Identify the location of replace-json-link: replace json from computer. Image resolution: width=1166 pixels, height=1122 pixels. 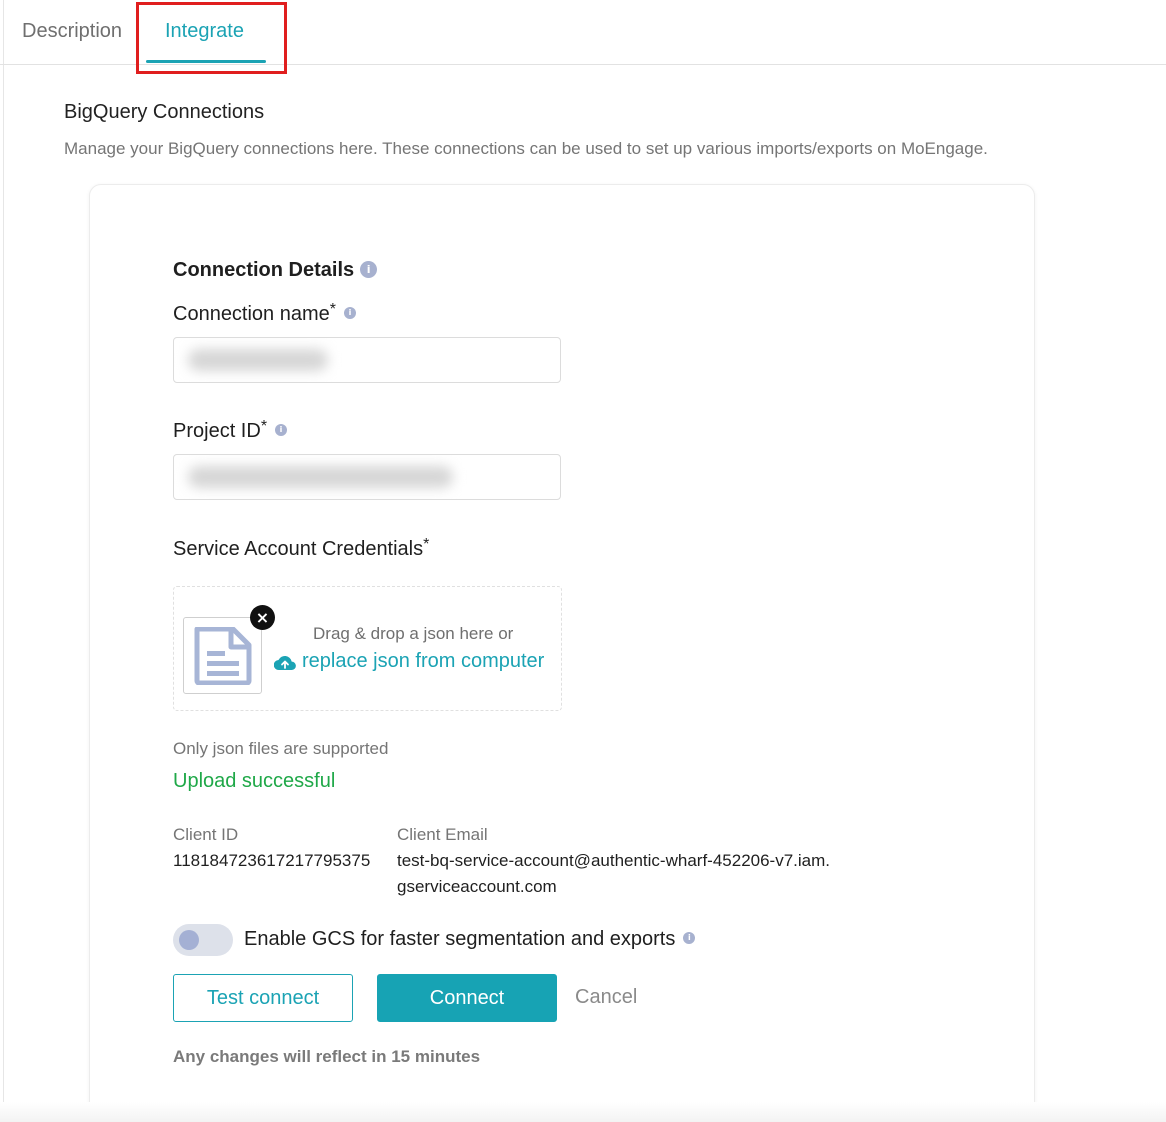
(423, 661).